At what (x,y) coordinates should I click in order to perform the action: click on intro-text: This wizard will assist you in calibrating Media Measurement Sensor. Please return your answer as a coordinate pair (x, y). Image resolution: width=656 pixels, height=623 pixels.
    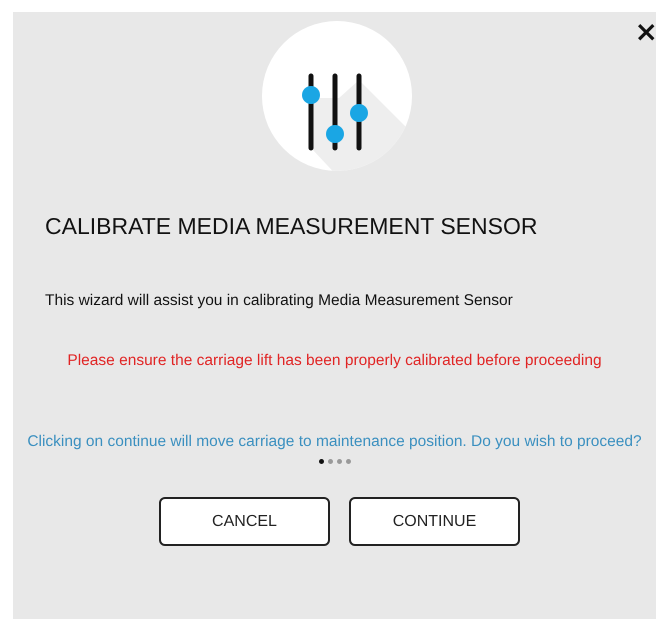
    Looking at the image, I should click on (279, 301).